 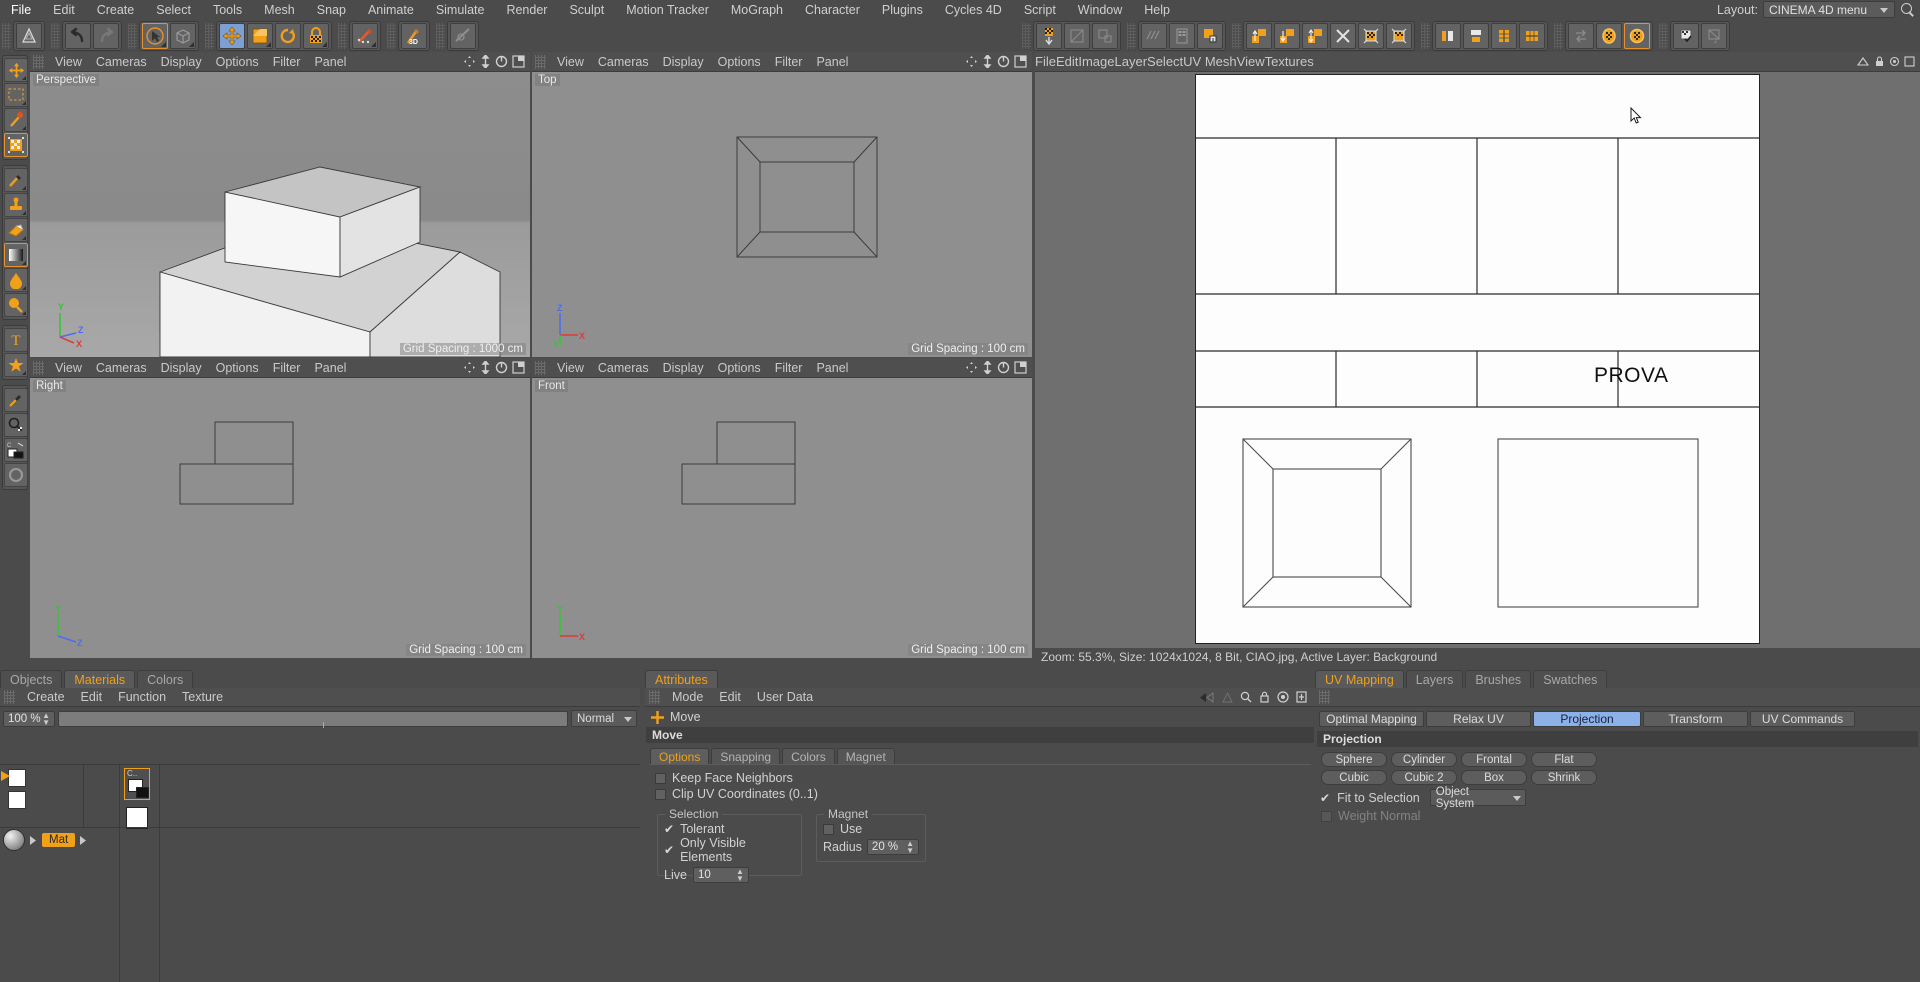 What do you see at coordinates (1558, 36) in the screenshot?
I see `toolbar-grip-r5` at bounding box center [1558, 36].